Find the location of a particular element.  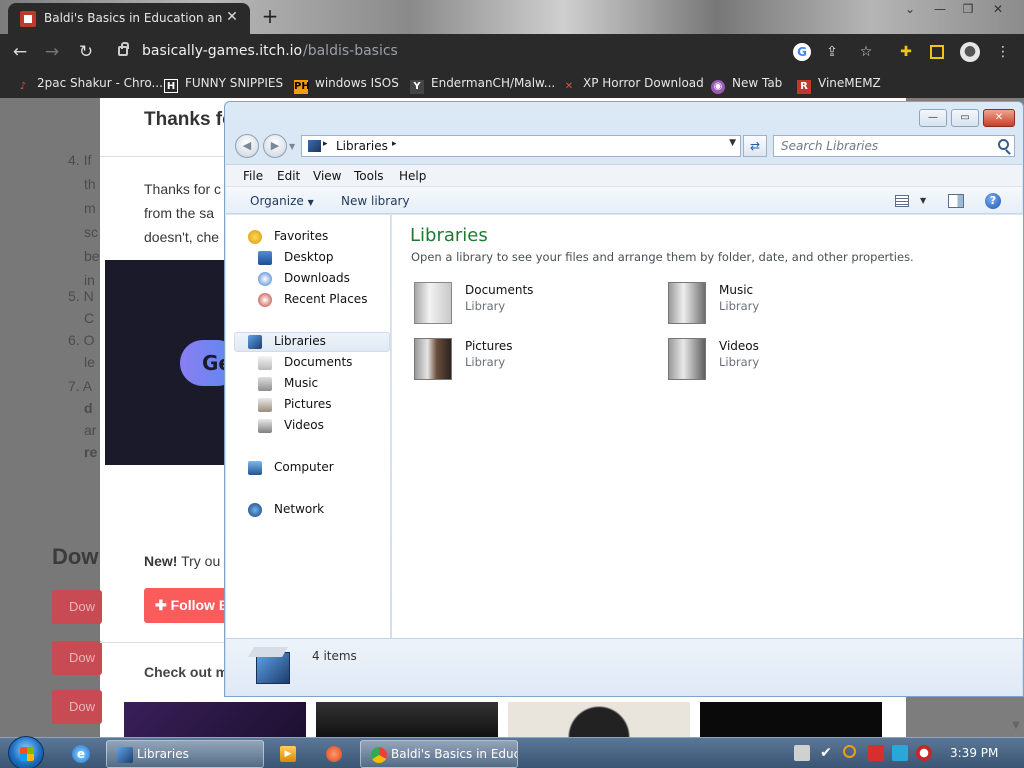

nav-label: Recent Places is located at coordinates (326, 299).